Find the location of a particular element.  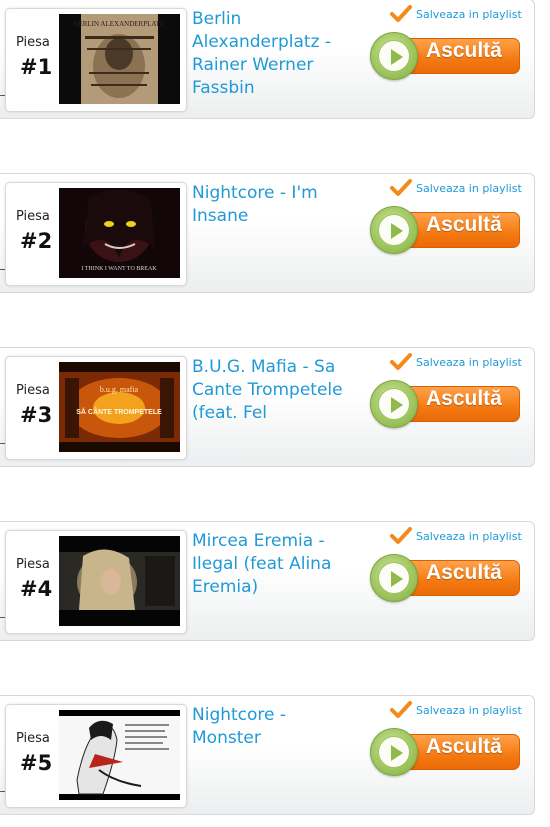

track-title-link: Nightcore - Monster is located at coordinates (276, 727).